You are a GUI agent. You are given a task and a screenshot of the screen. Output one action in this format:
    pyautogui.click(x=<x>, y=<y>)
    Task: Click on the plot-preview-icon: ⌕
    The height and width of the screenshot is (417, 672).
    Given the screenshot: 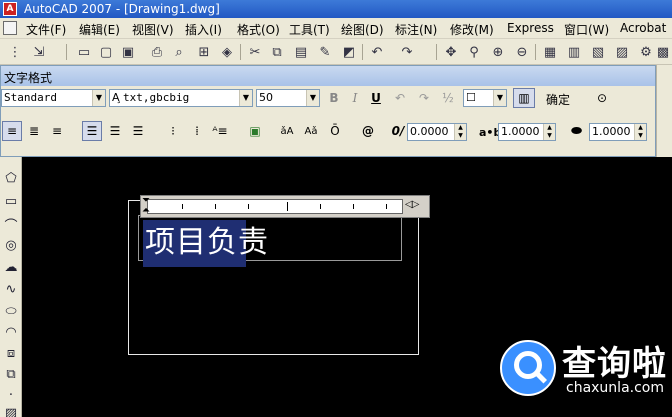 What is the action you would take?
    pyautogui.click(x=179, y=52)
    